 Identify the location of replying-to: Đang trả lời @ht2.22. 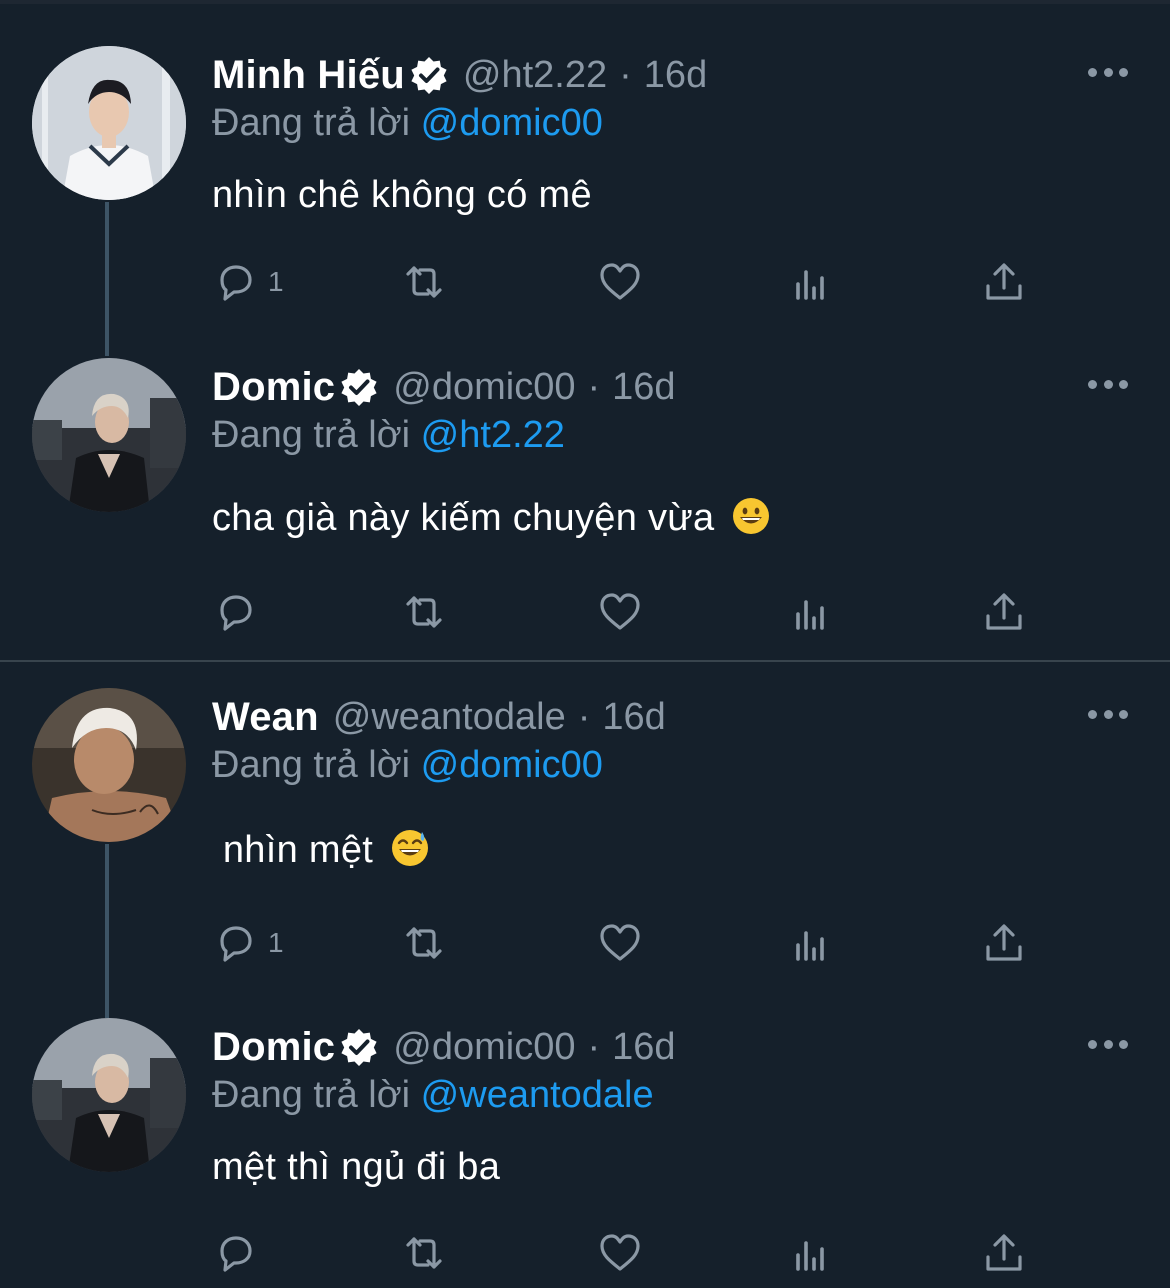
(388, 435).